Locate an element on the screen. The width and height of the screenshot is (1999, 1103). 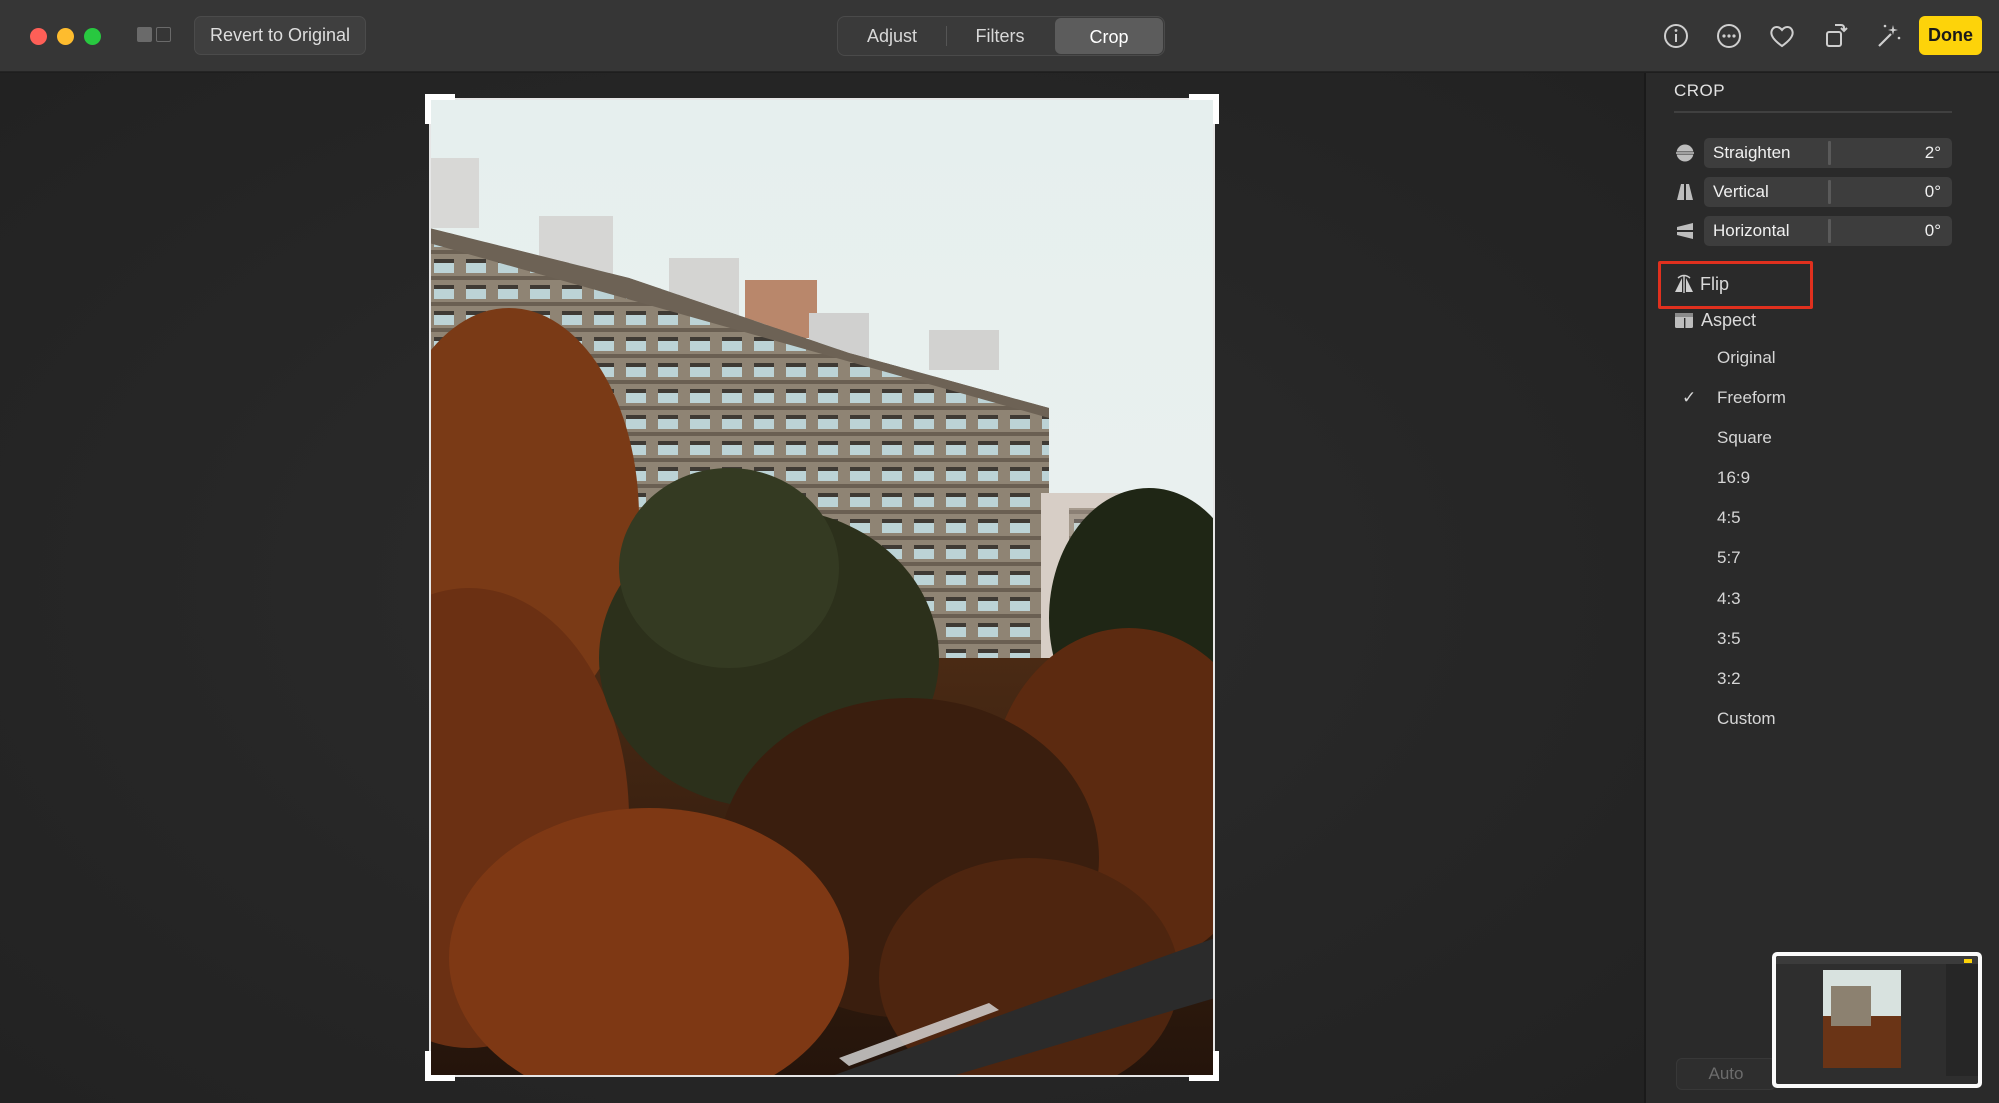
aspect-section: Aspect is located at coordinates (1749, 320).